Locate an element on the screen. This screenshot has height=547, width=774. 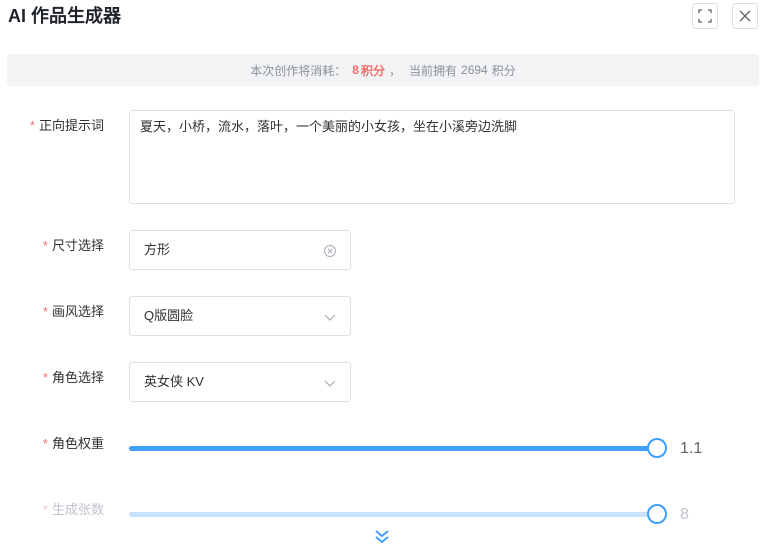
fullscreen-button is located at coordinates (705, 16).